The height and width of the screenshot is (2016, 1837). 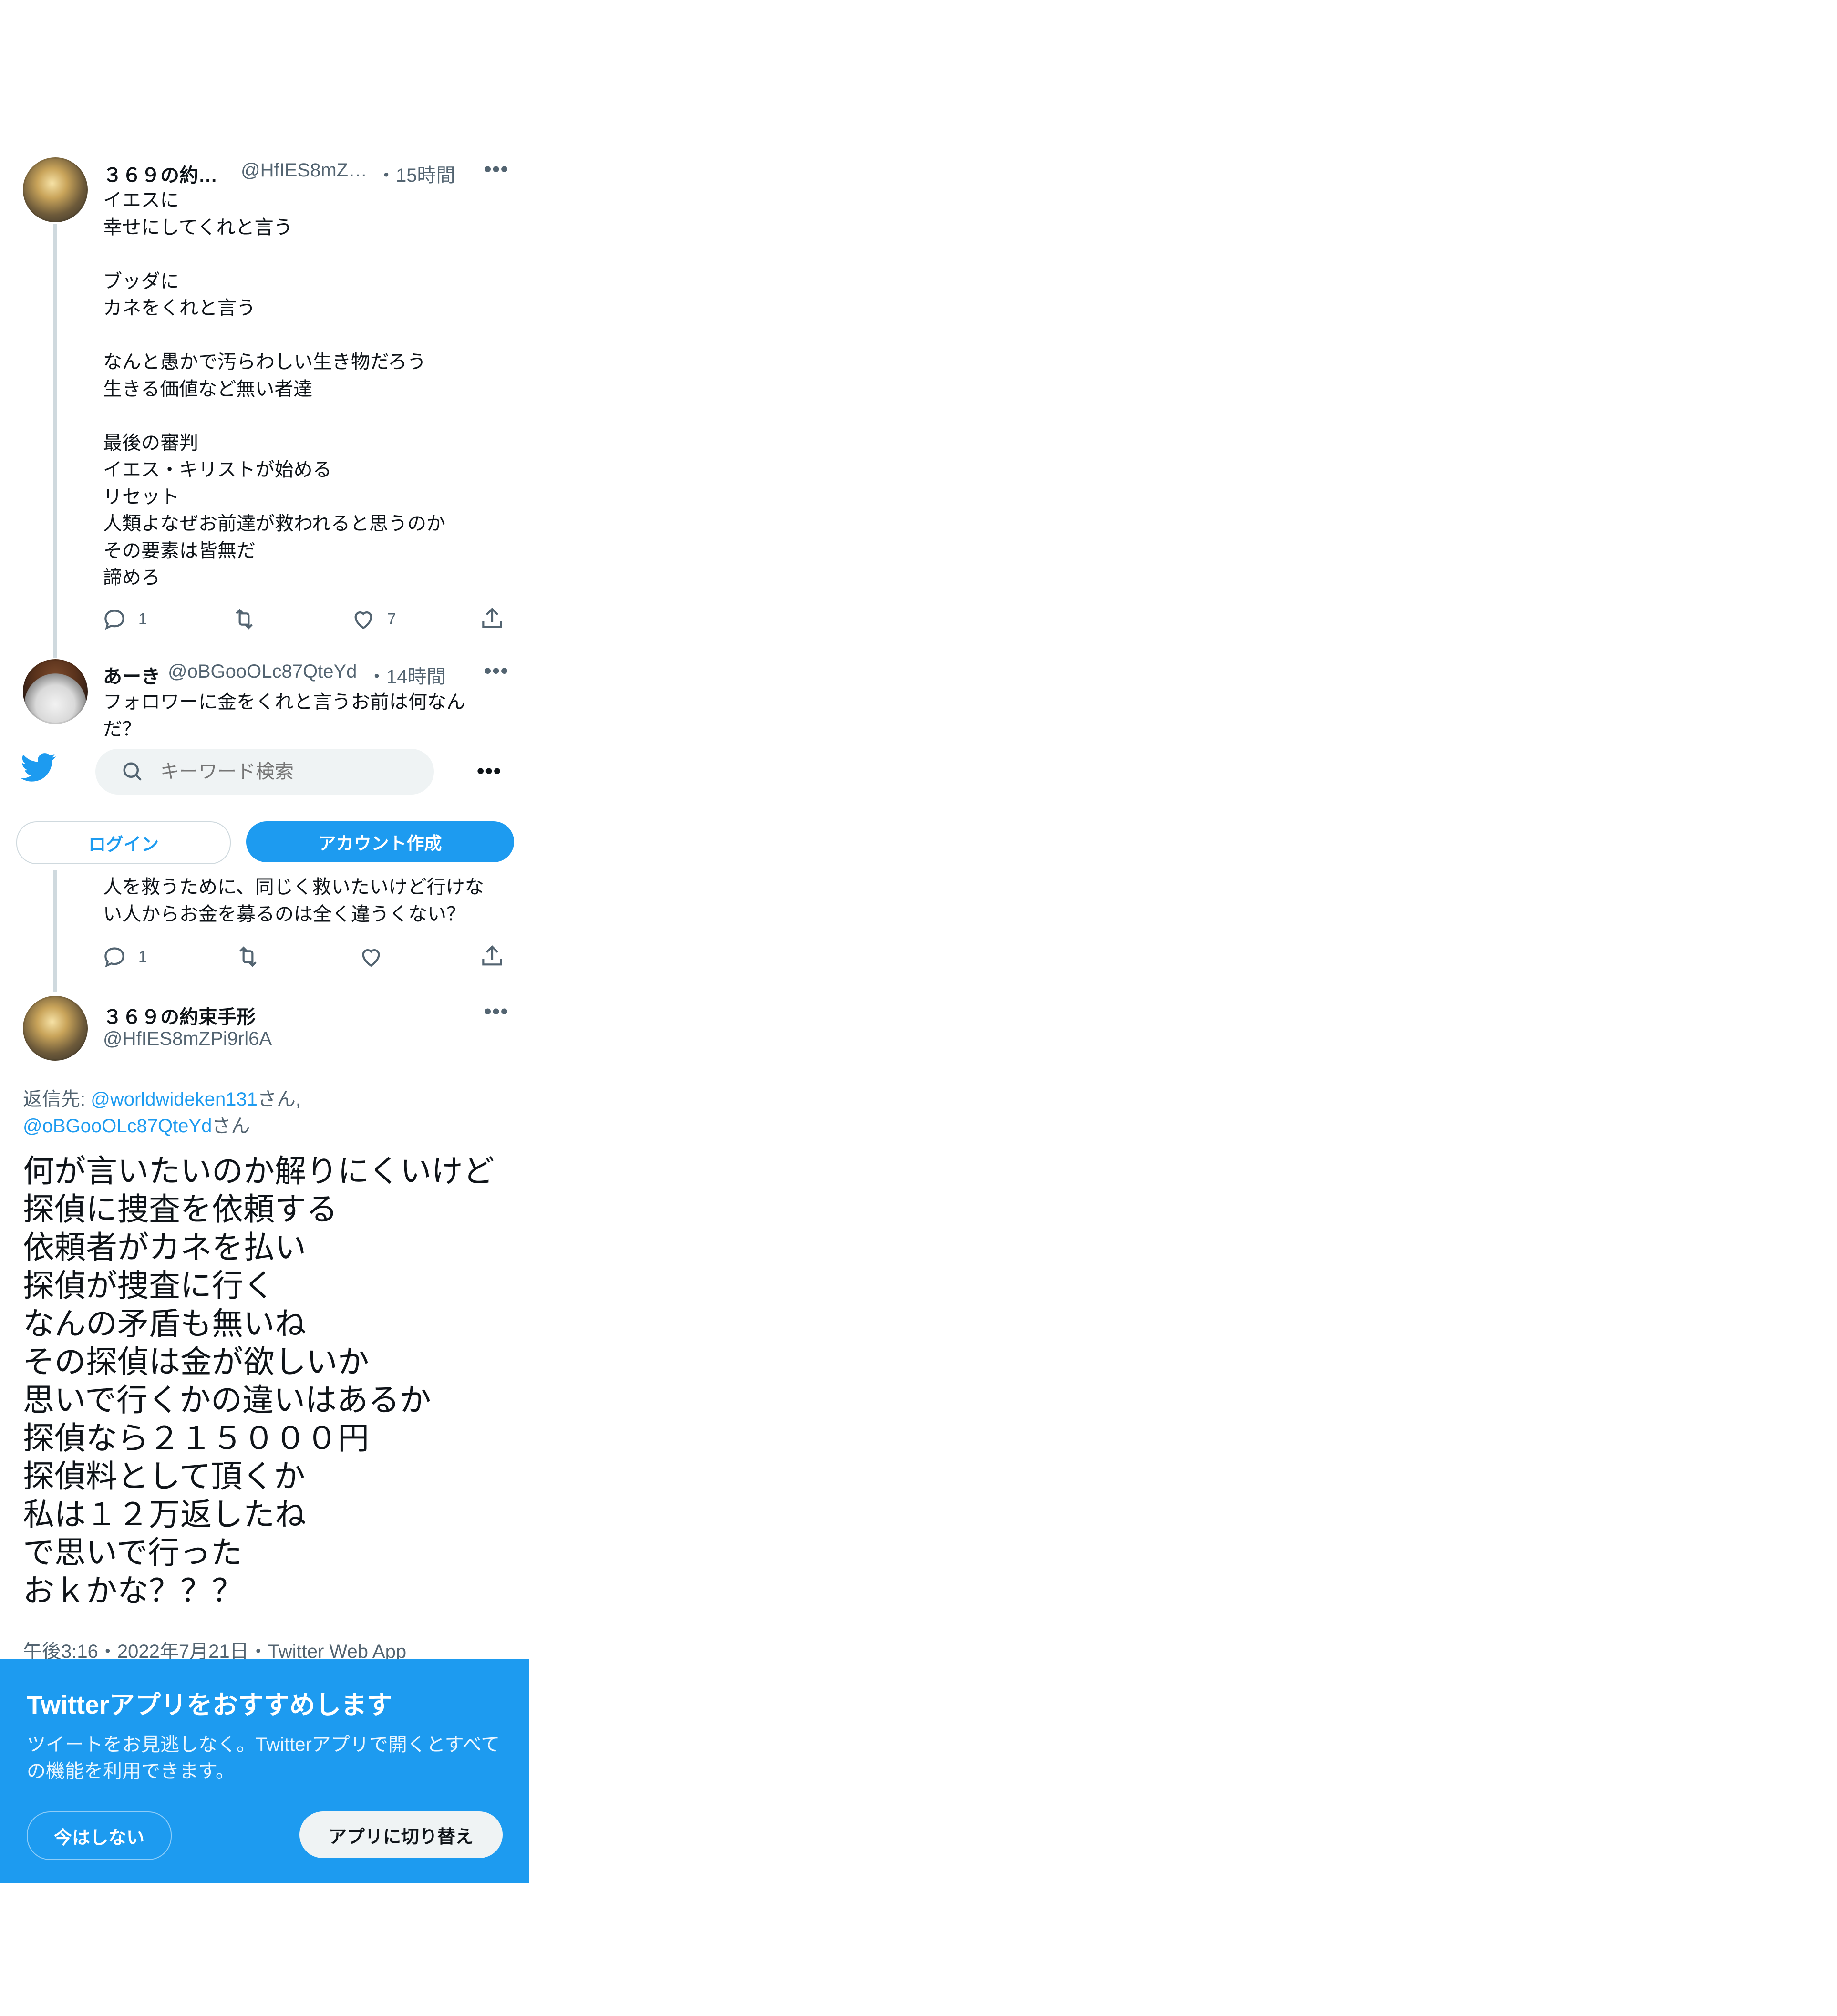 I want to click on author-handle: @HfIES8mZPi9rl6A, so click(x=187, y=1039).